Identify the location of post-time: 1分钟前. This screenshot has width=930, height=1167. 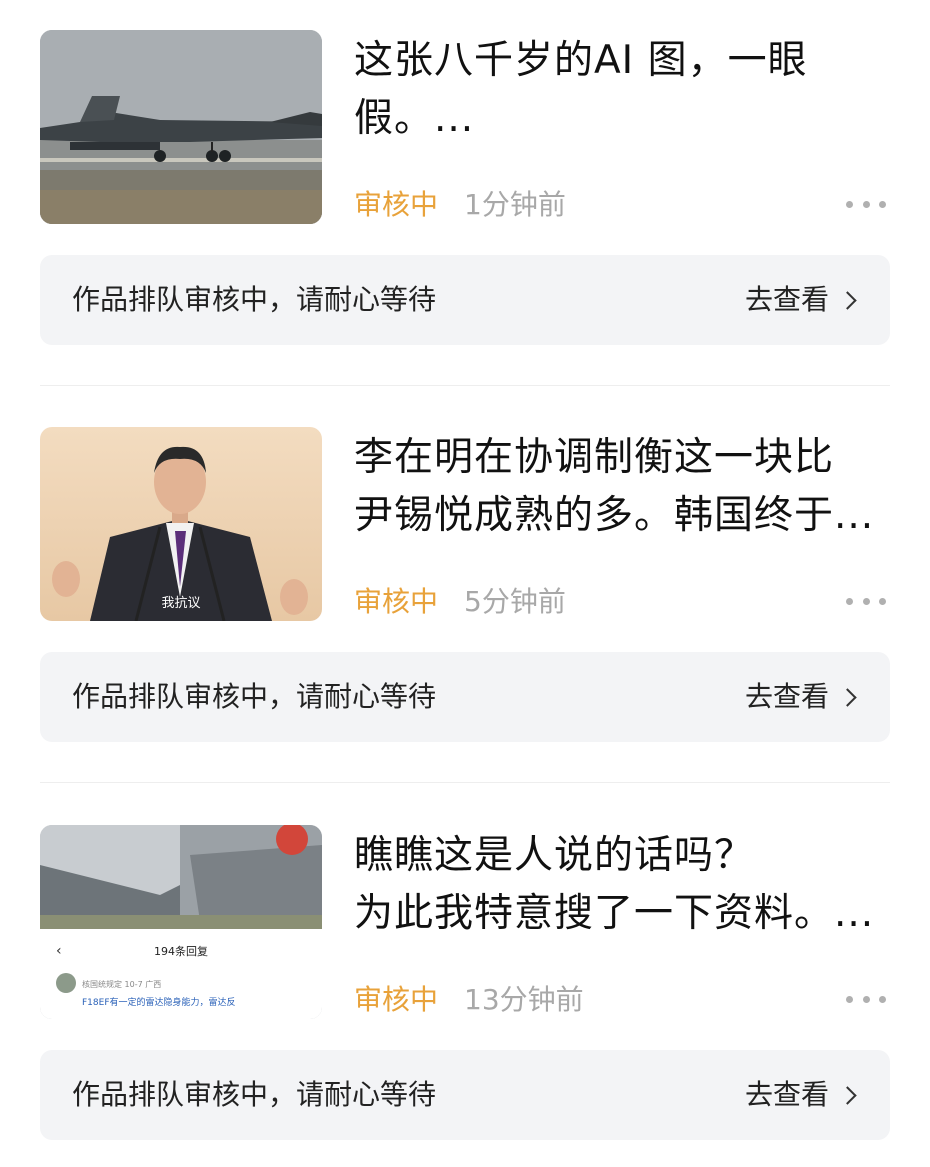
(515, 204).